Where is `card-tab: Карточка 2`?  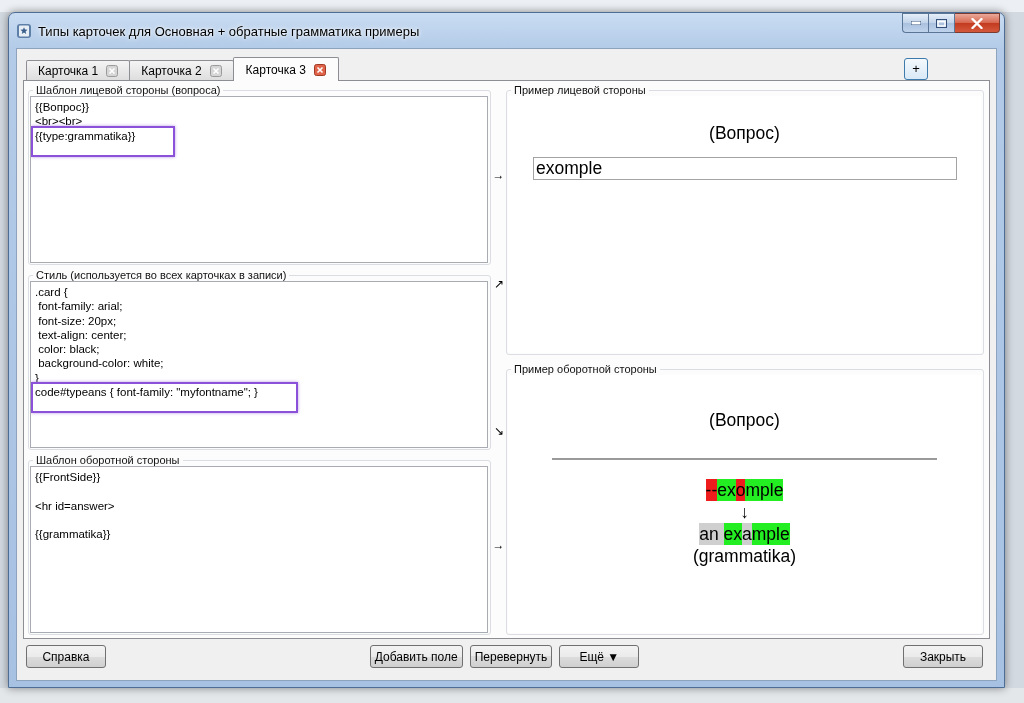 card-tab: Карточка 2 is located at coordinates (181, 70).